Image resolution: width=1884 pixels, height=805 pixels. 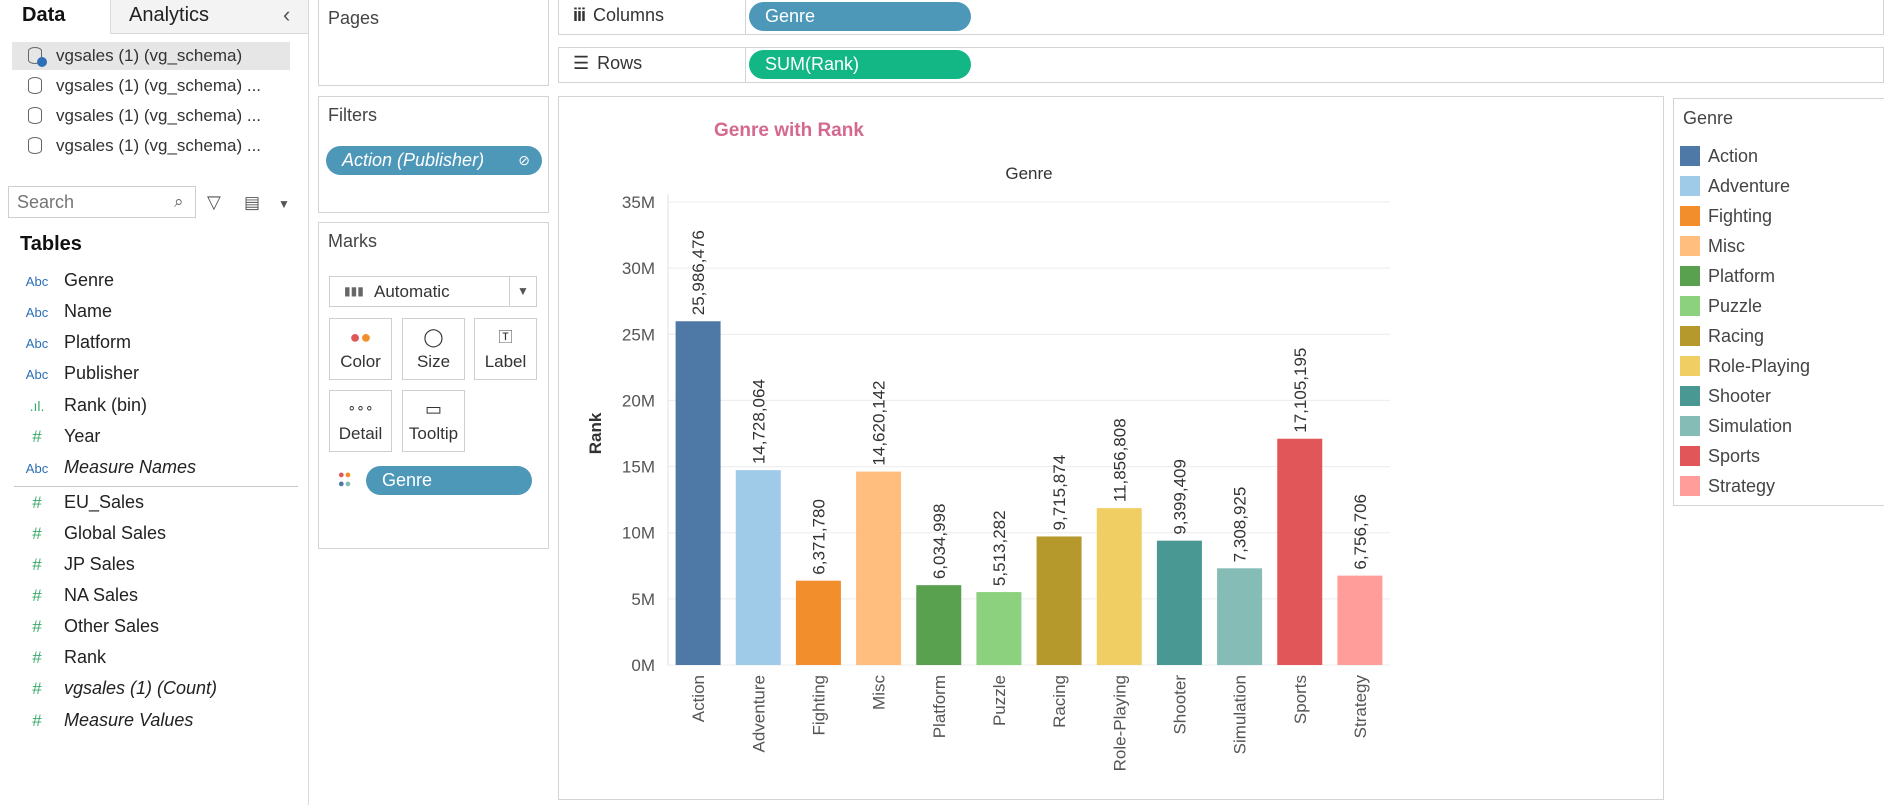 What do you see at coordinates (286, 15) in the screenshot?
I see `collapse-pane-icon: ‹` at bounding box center [286, 15].